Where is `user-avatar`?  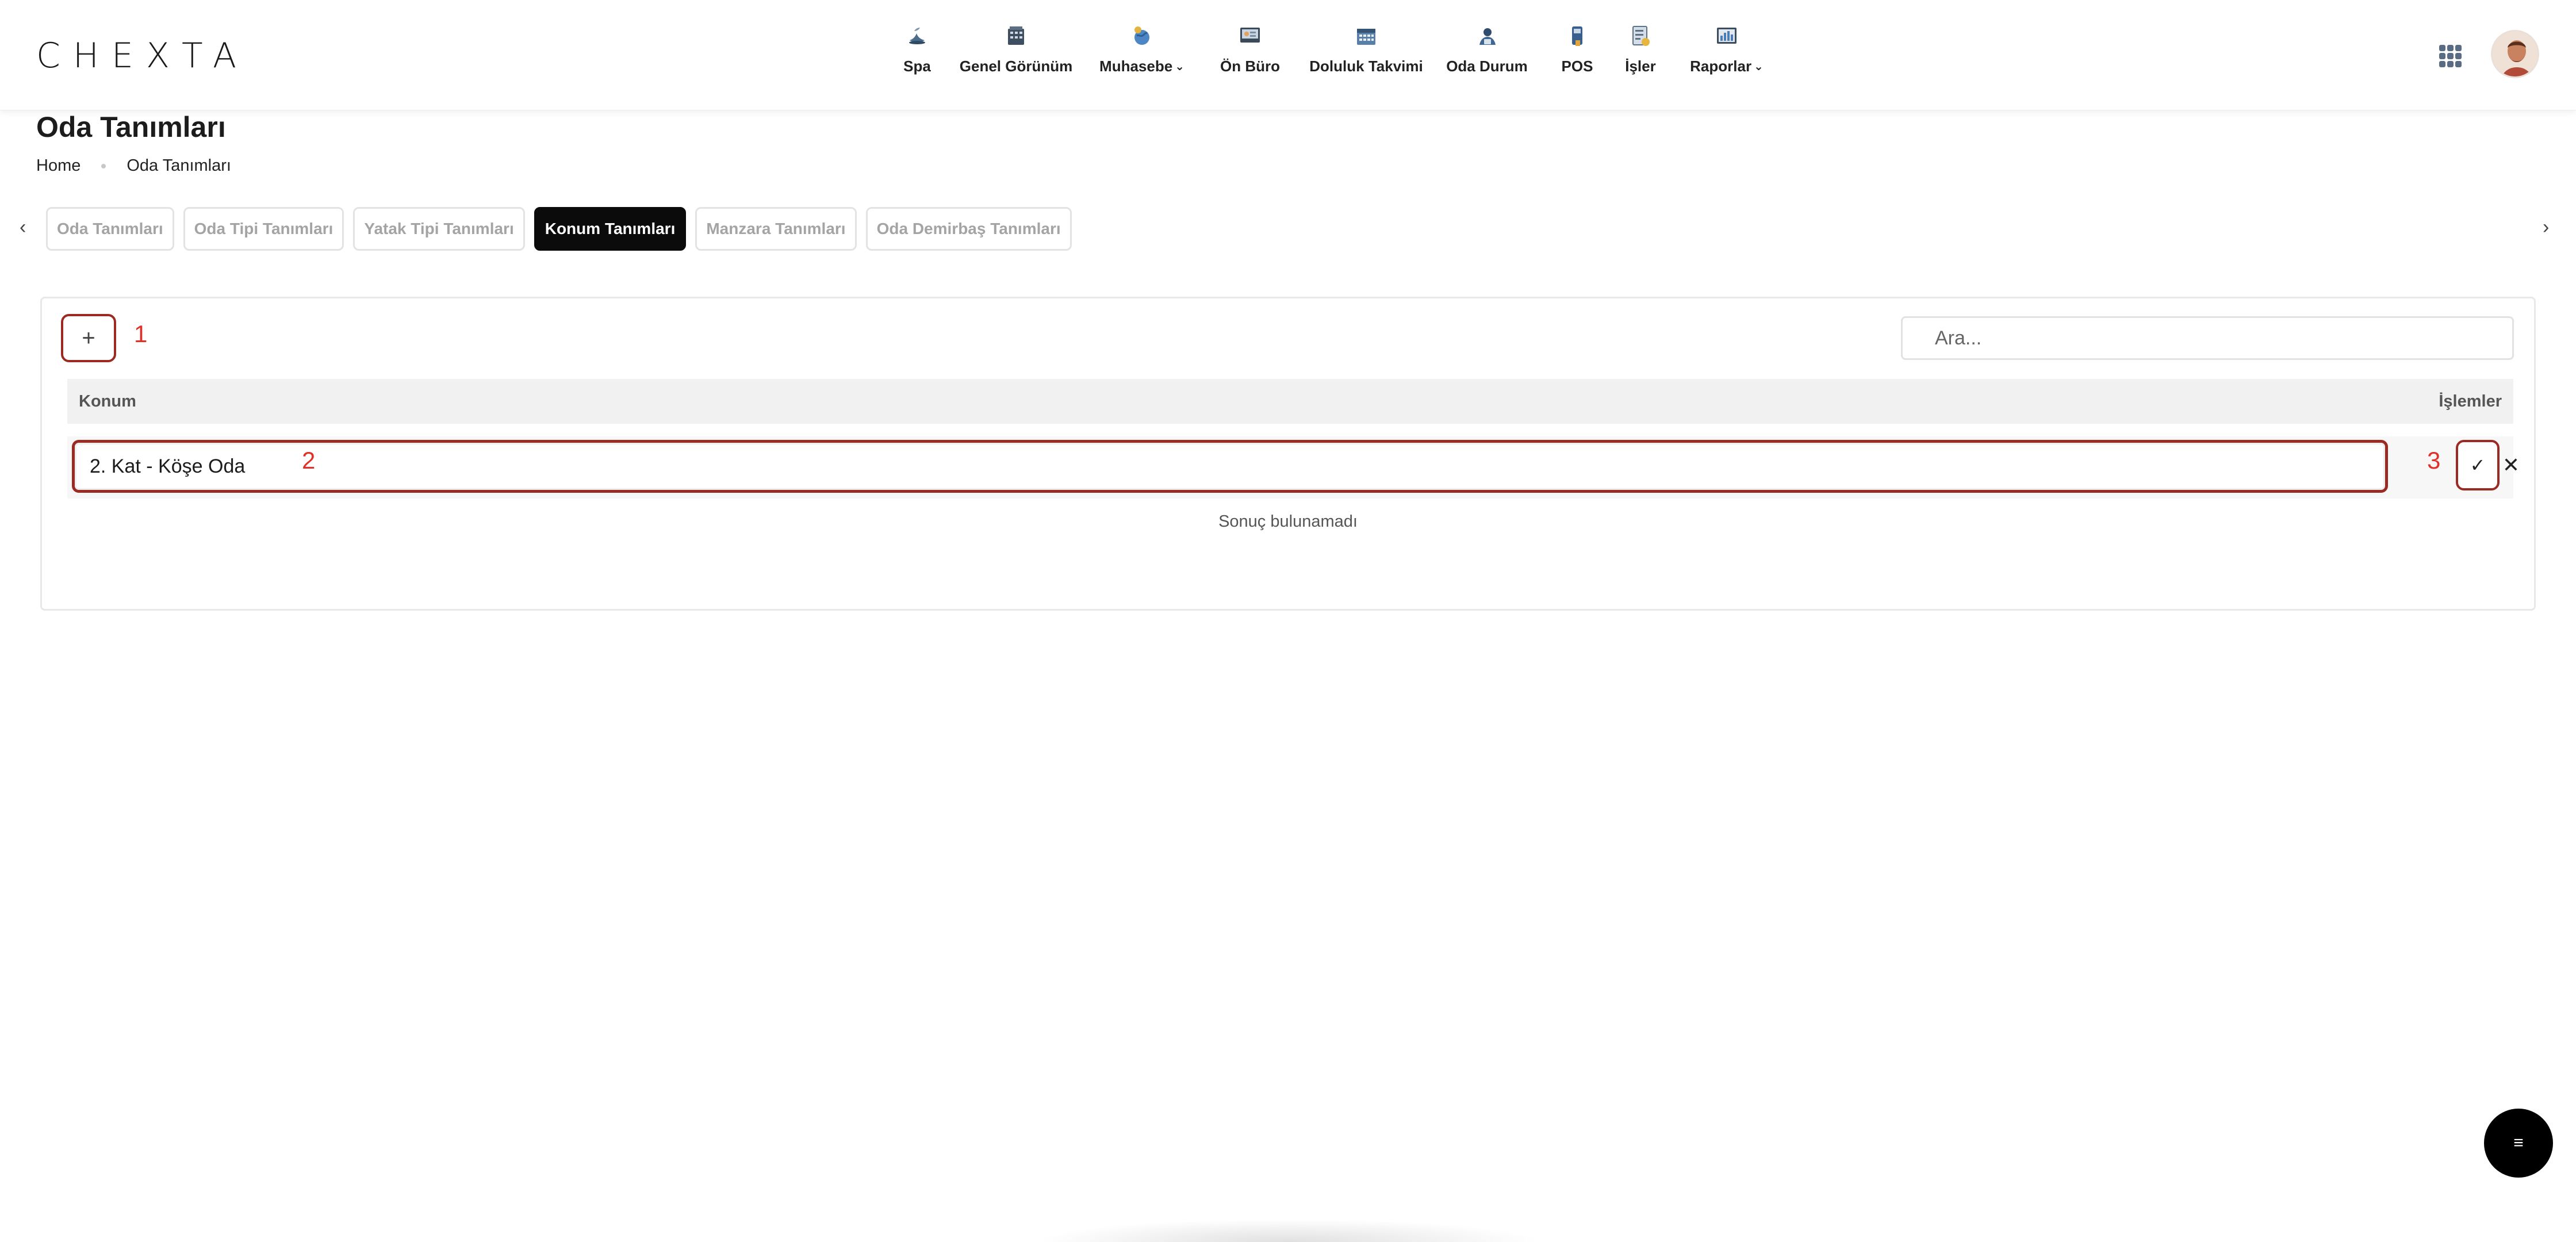 user-avatar is located at coordinates (2515, 54).